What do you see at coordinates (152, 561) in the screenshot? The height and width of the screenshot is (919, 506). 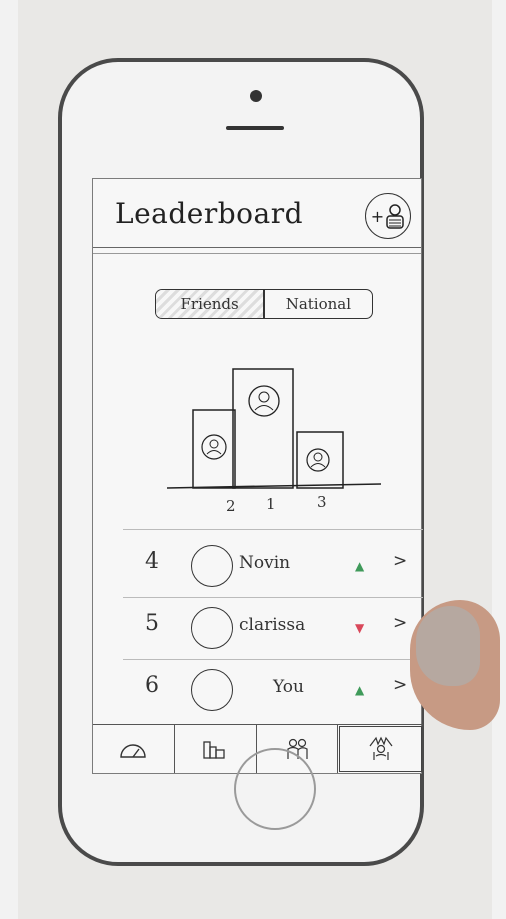 I see `rank-label: 4` at bounding box center [152, 561].